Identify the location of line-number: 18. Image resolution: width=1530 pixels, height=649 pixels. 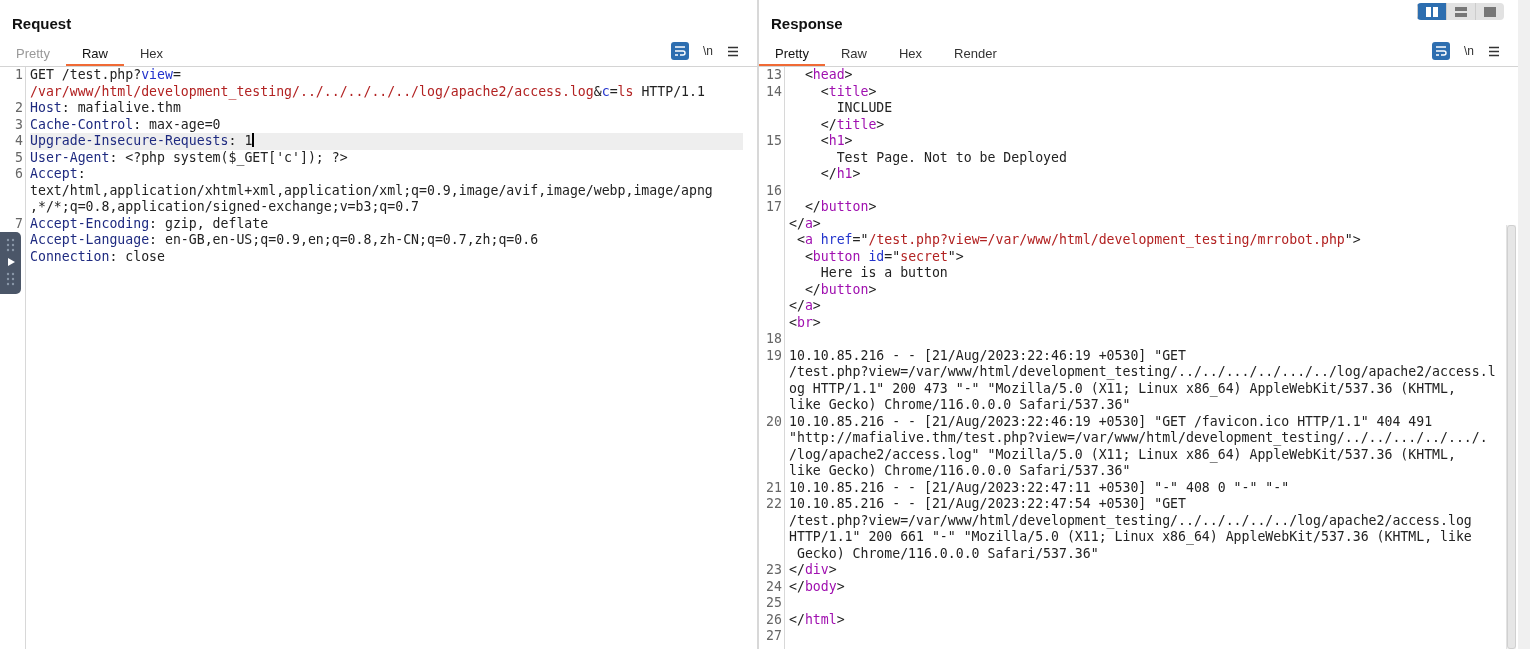
(774, 338).